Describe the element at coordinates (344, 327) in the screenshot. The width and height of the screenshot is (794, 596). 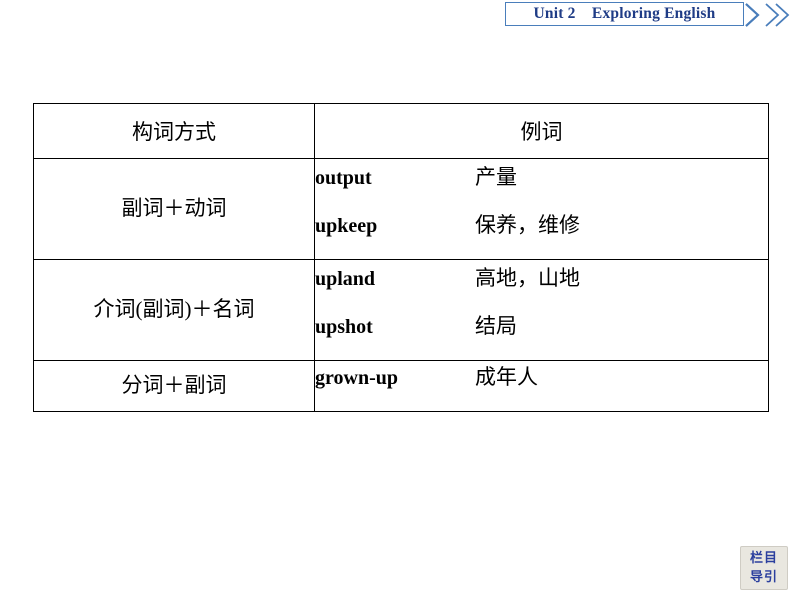
I see `example-word: upshot` at that location.